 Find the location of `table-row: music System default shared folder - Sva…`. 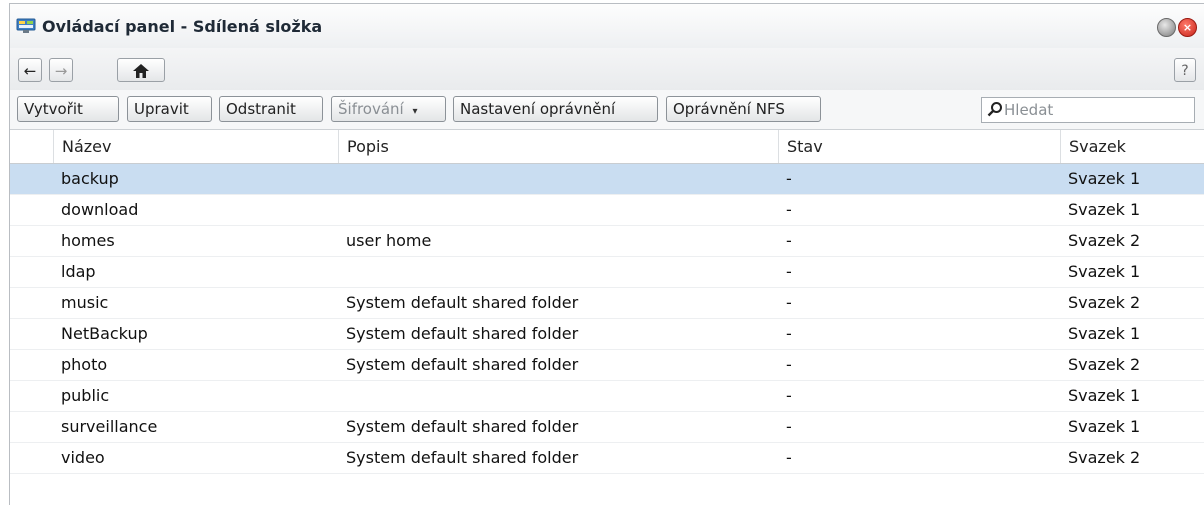

table-row: music System default shared folder - Sva… is located at coordinates (607, 303).